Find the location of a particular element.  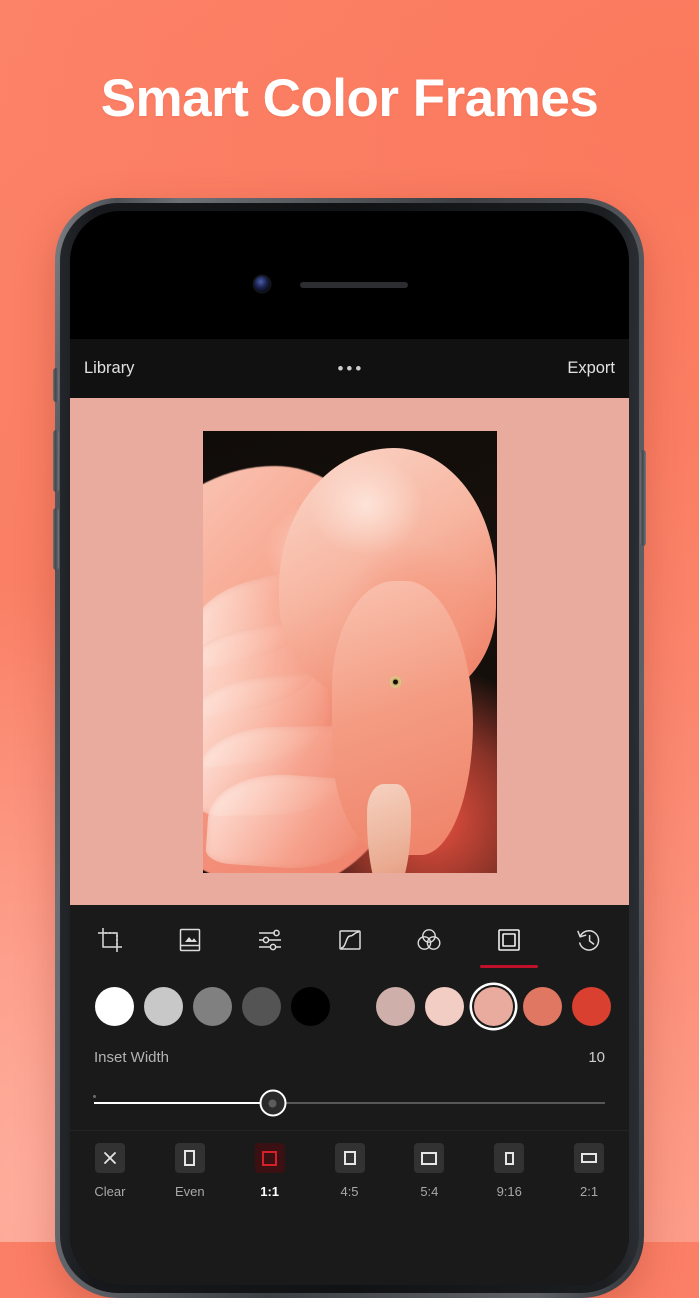

ratio-2-1: 2:1 is located at coordinates (589, 1171).